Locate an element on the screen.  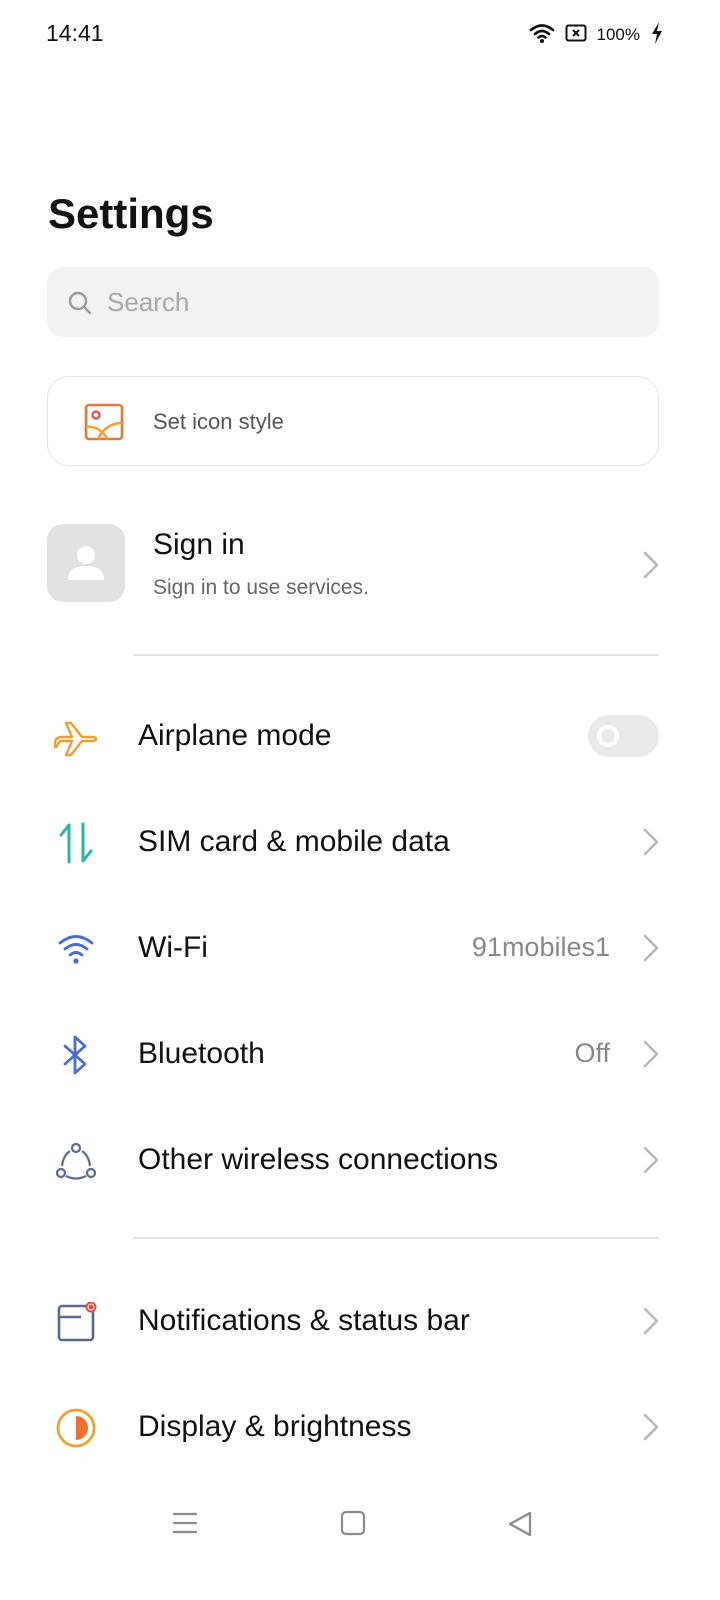
home-icon is located at coordinates (353, 1525).